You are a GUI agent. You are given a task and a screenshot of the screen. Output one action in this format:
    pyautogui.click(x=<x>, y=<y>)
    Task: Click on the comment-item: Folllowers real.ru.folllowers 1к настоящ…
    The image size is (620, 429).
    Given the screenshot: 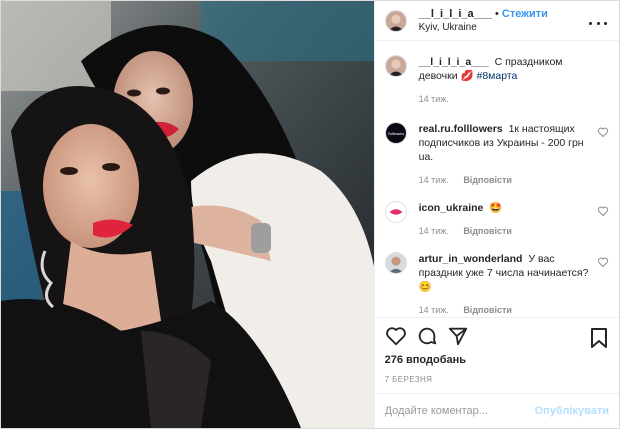 What is the action you would take?
    pyautogui.click(x=496, y=154)
    